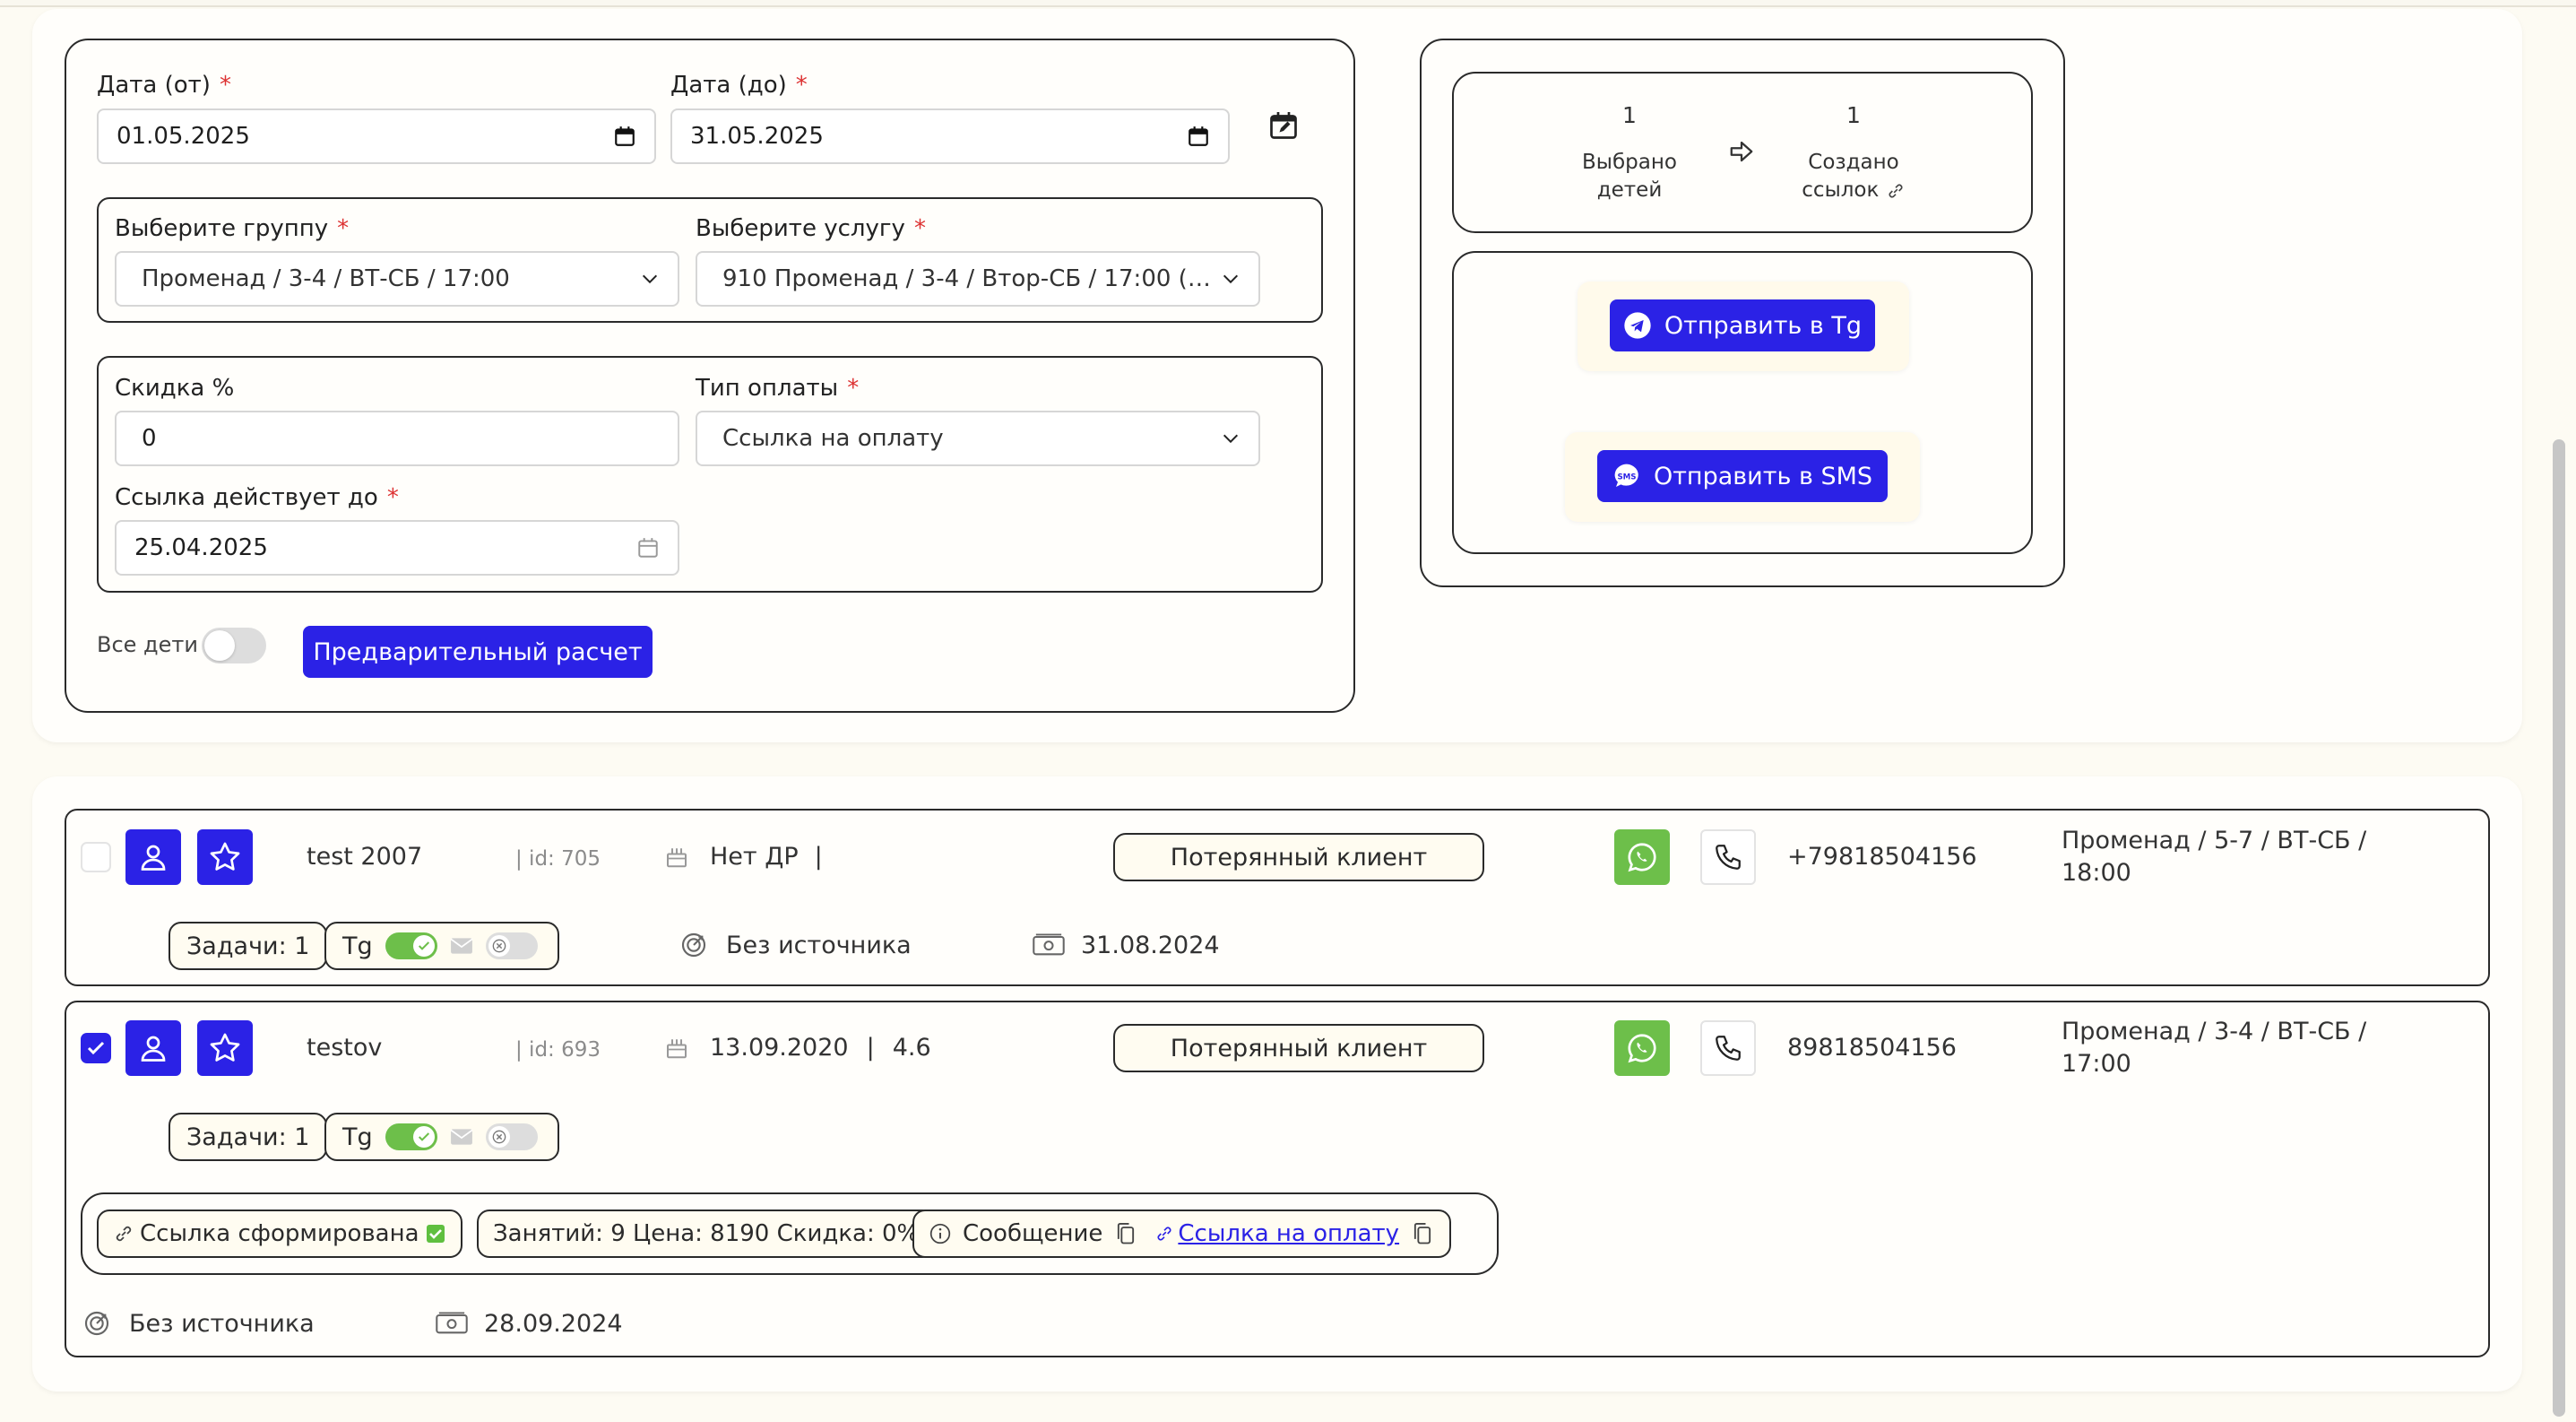 This screenshot has width=2576, height=1422. Describe the element at coordinates (2214, 1048) in the screenshot. I see `child-group: Променад / 3-4 / ВТ-СБ / 17:00` at that location.